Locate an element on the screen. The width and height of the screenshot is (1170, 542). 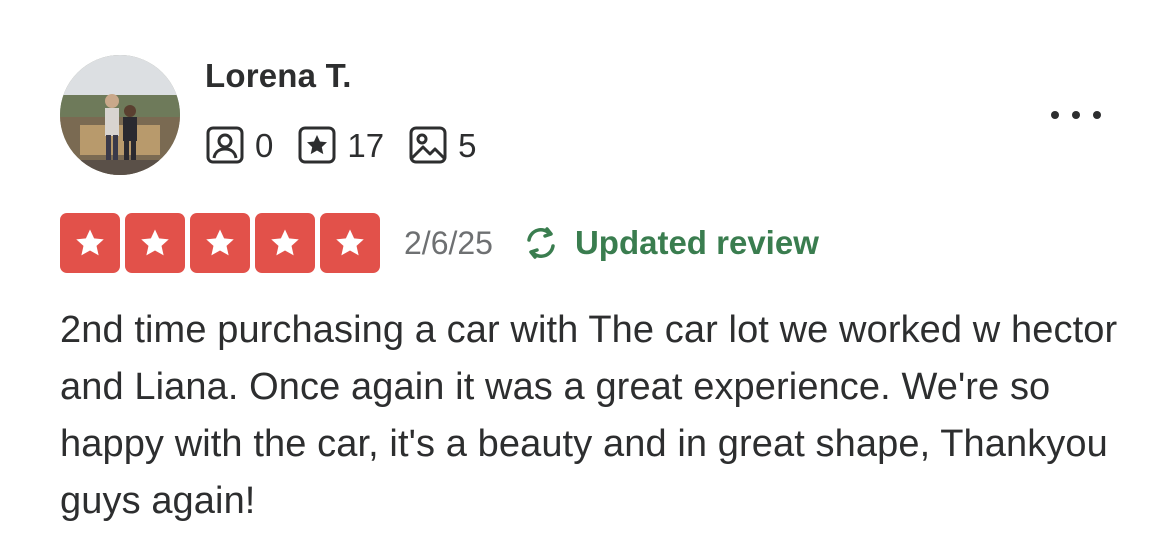
star-rating is located at coordinates (220, 243).